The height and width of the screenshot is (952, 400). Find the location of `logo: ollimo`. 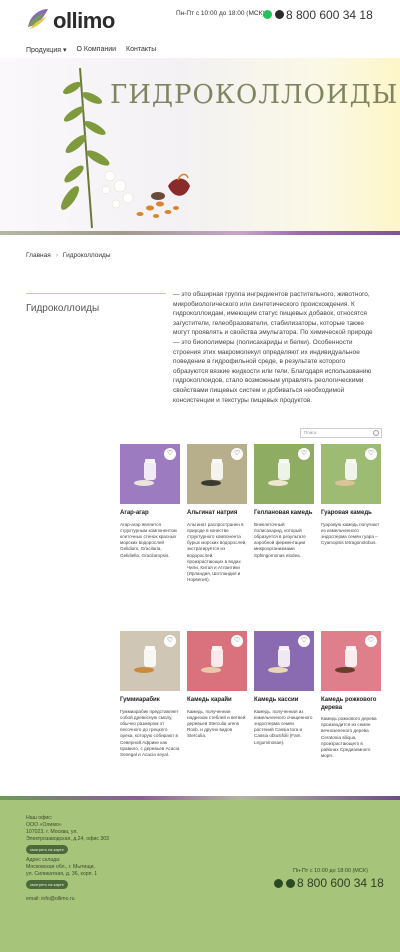

logo: ollimo is located at coordinates (71, 19).